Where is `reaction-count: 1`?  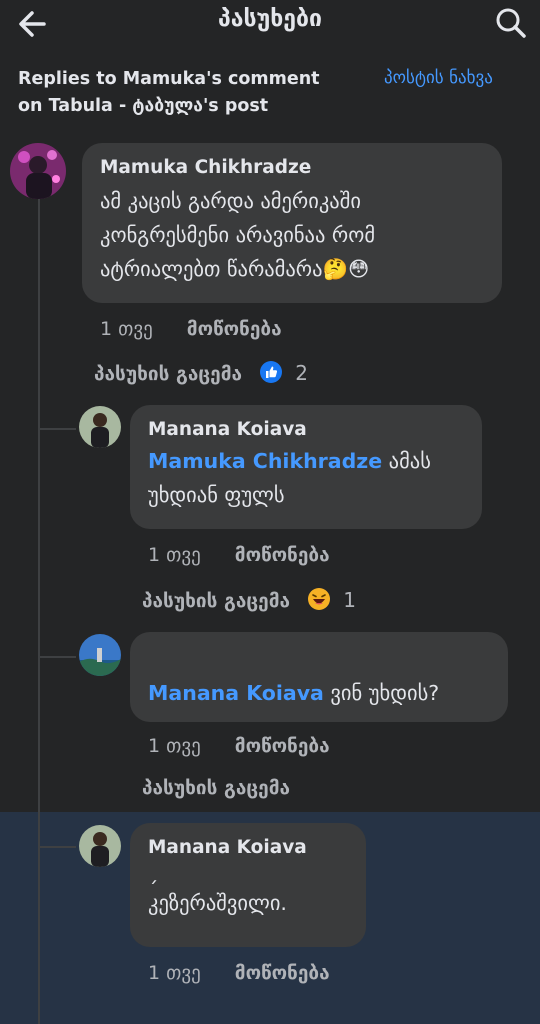 reaction-count: 1 is located at coordinates (349, 600).